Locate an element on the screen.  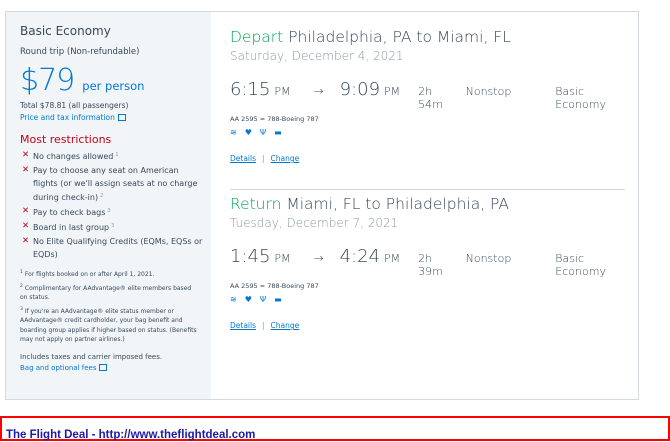
total-price: Total $78.81 (all passengers) is located at coordinates (74, 105).